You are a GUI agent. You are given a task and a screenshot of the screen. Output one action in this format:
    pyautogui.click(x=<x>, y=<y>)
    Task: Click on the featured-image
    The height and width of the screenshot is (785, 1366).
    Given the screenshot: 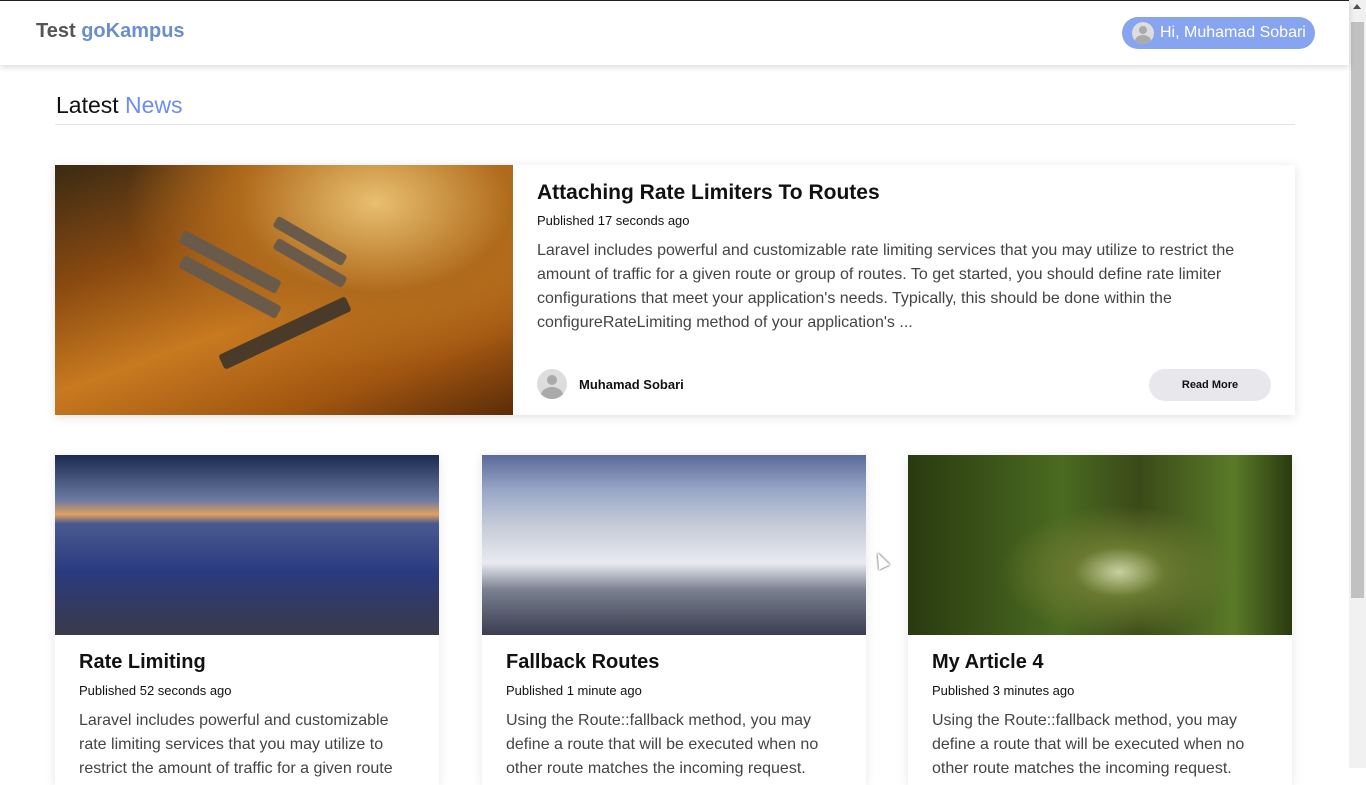 What is the action you would take?
    pyautogui.click(x=284, y=290)
    